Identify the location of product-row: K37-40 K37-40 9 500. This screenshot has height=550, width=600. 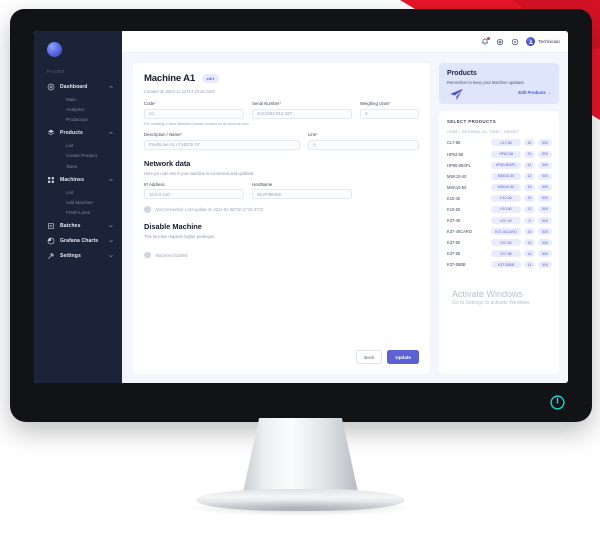
(499, 221).